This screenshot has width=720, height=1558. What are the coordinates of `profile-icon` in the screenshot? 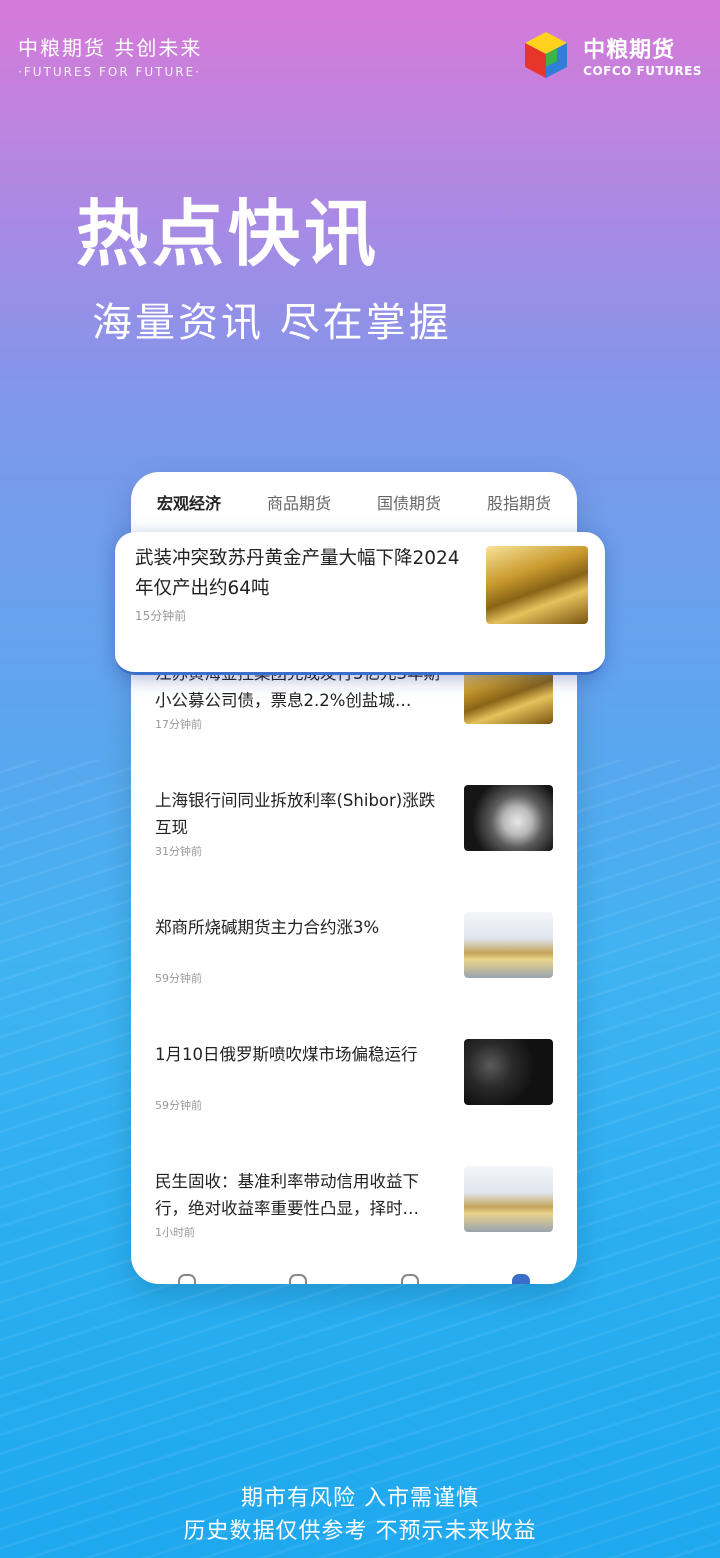 It's located at (521, 1279).